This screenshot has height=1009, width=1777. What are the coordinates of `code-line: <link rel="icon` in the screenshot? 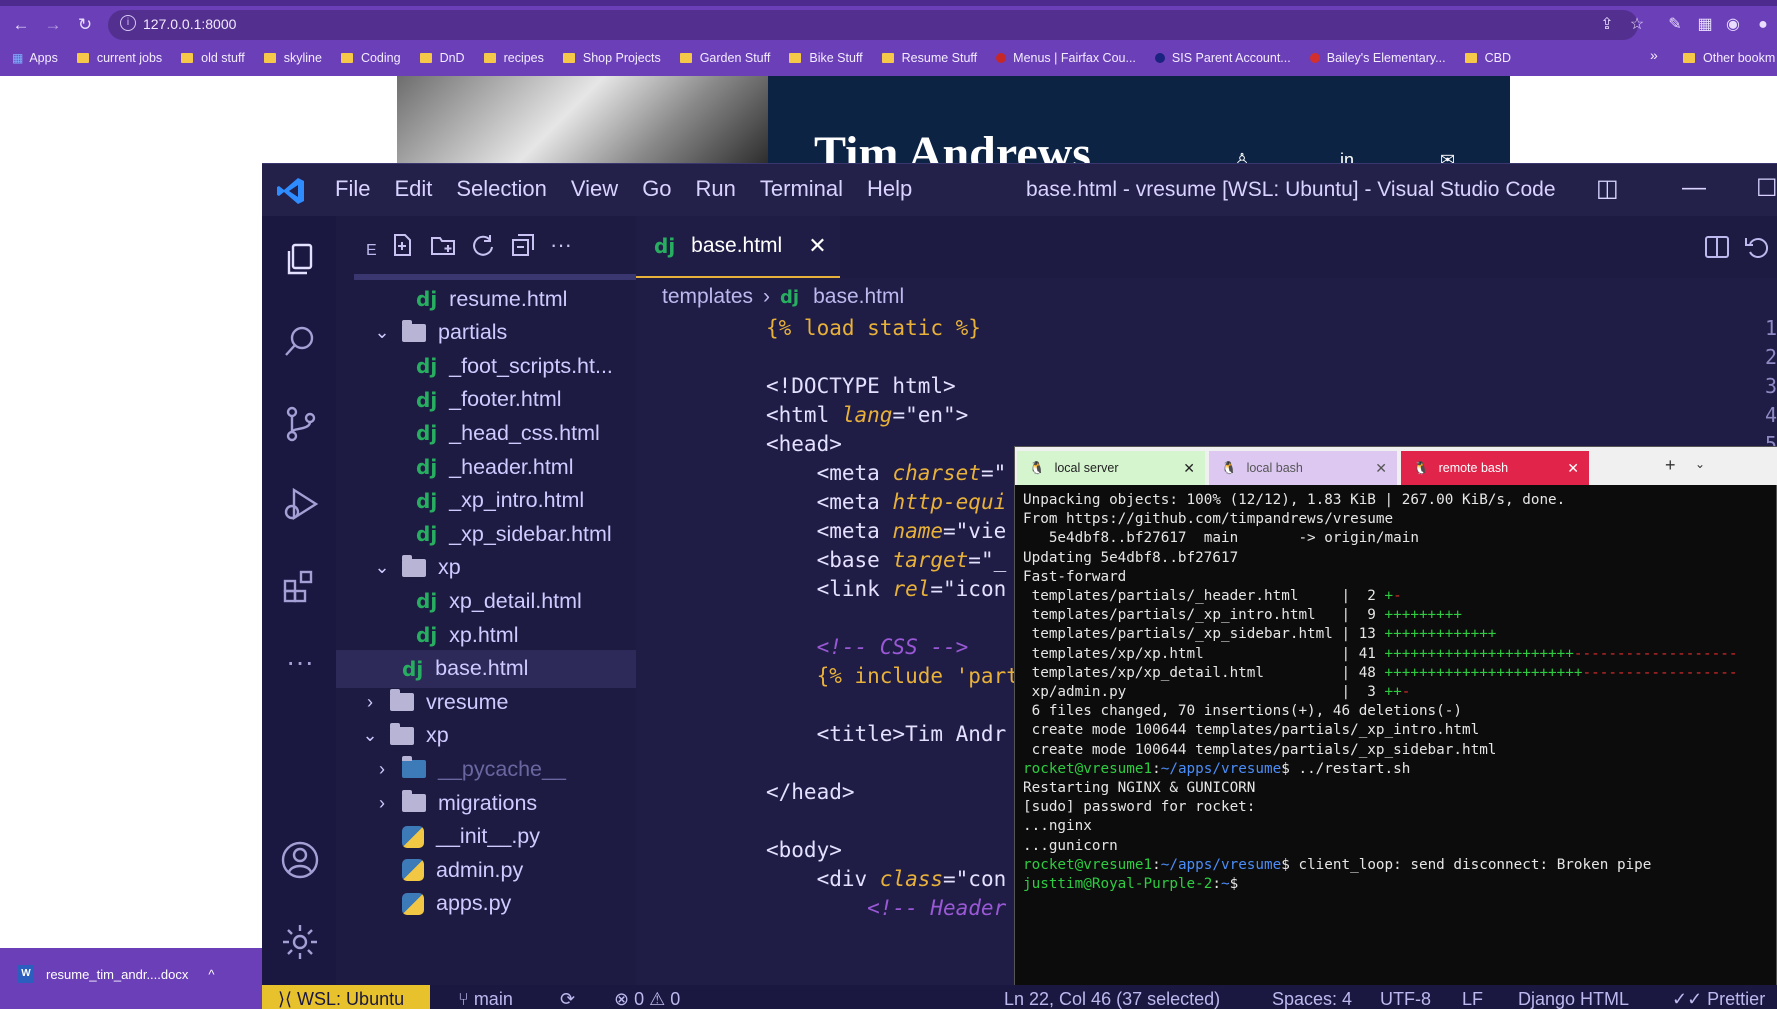 It's located at (886, 589).